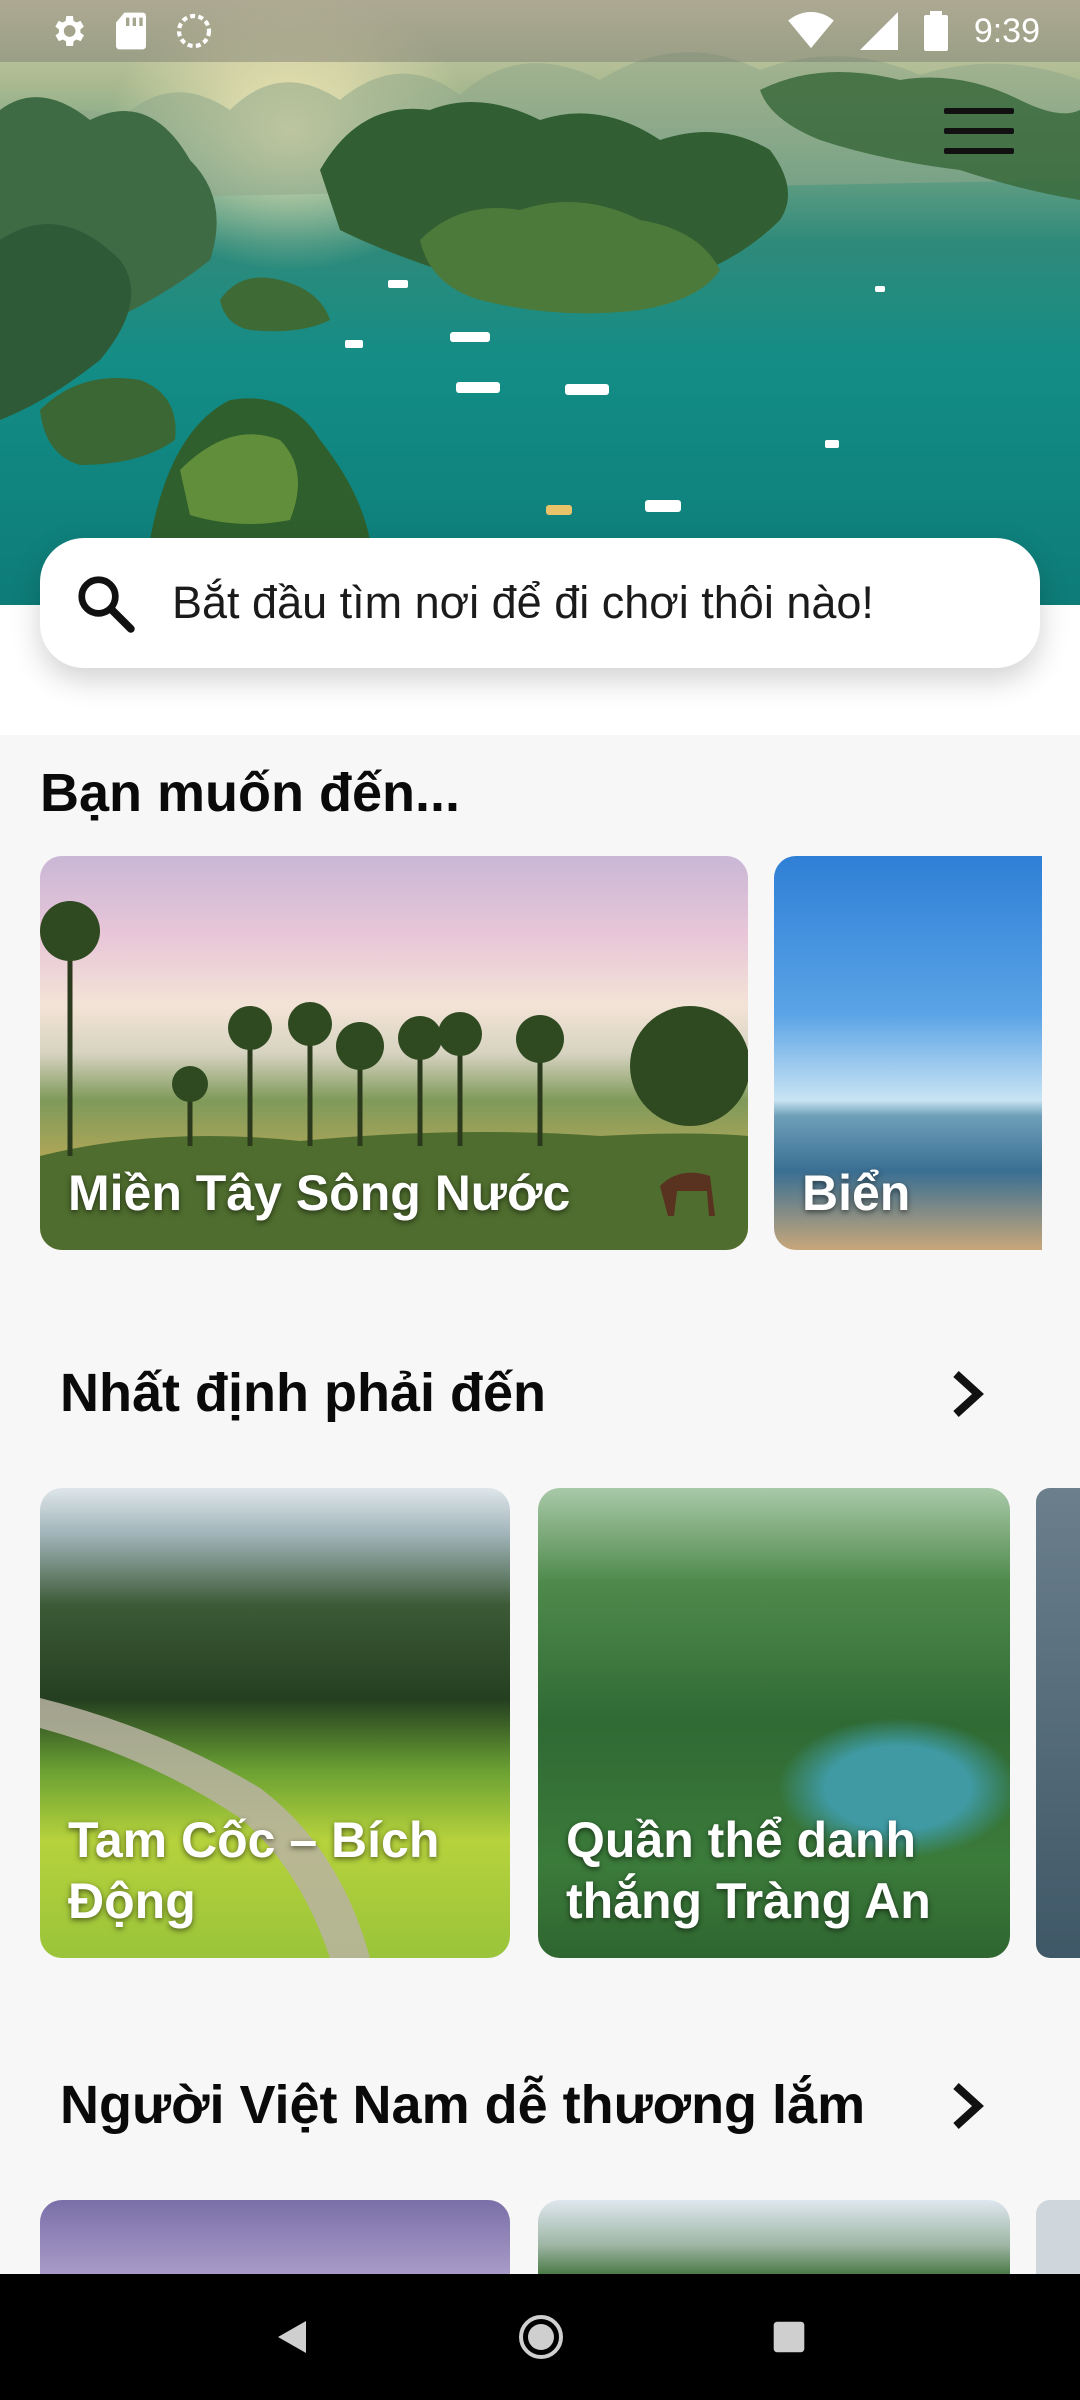  I want to click on search-icon, so click(106, 604).